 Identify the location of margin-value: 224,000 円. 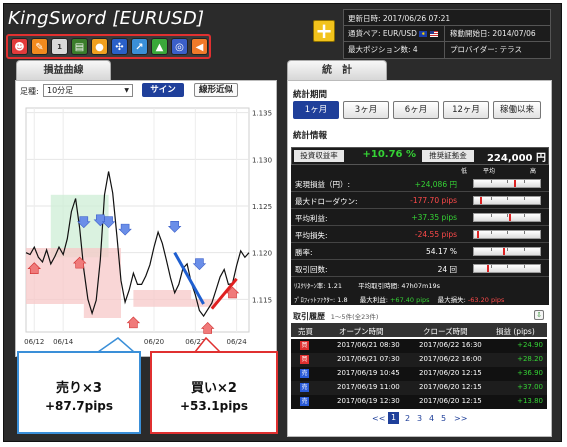
(516, 158).